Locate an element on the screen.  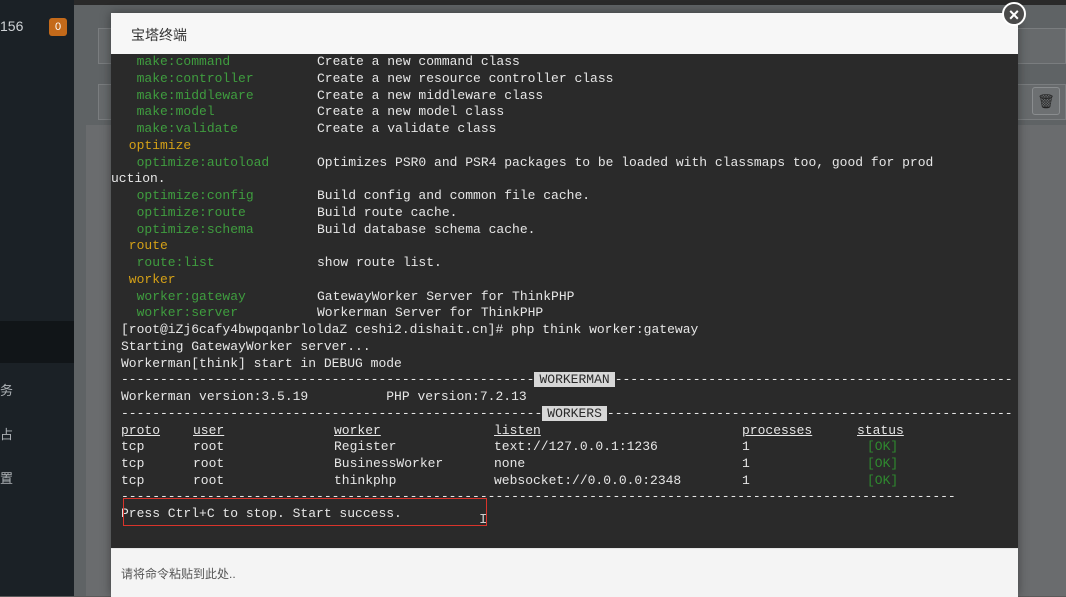
server-ip-label: 156 is located at coordinates (12, 26).